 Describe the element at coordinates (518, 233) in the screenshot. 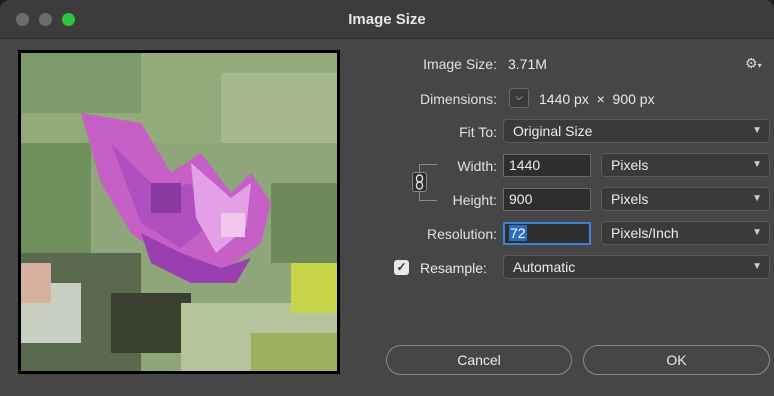

I see `resolution-value: 72` at that location.